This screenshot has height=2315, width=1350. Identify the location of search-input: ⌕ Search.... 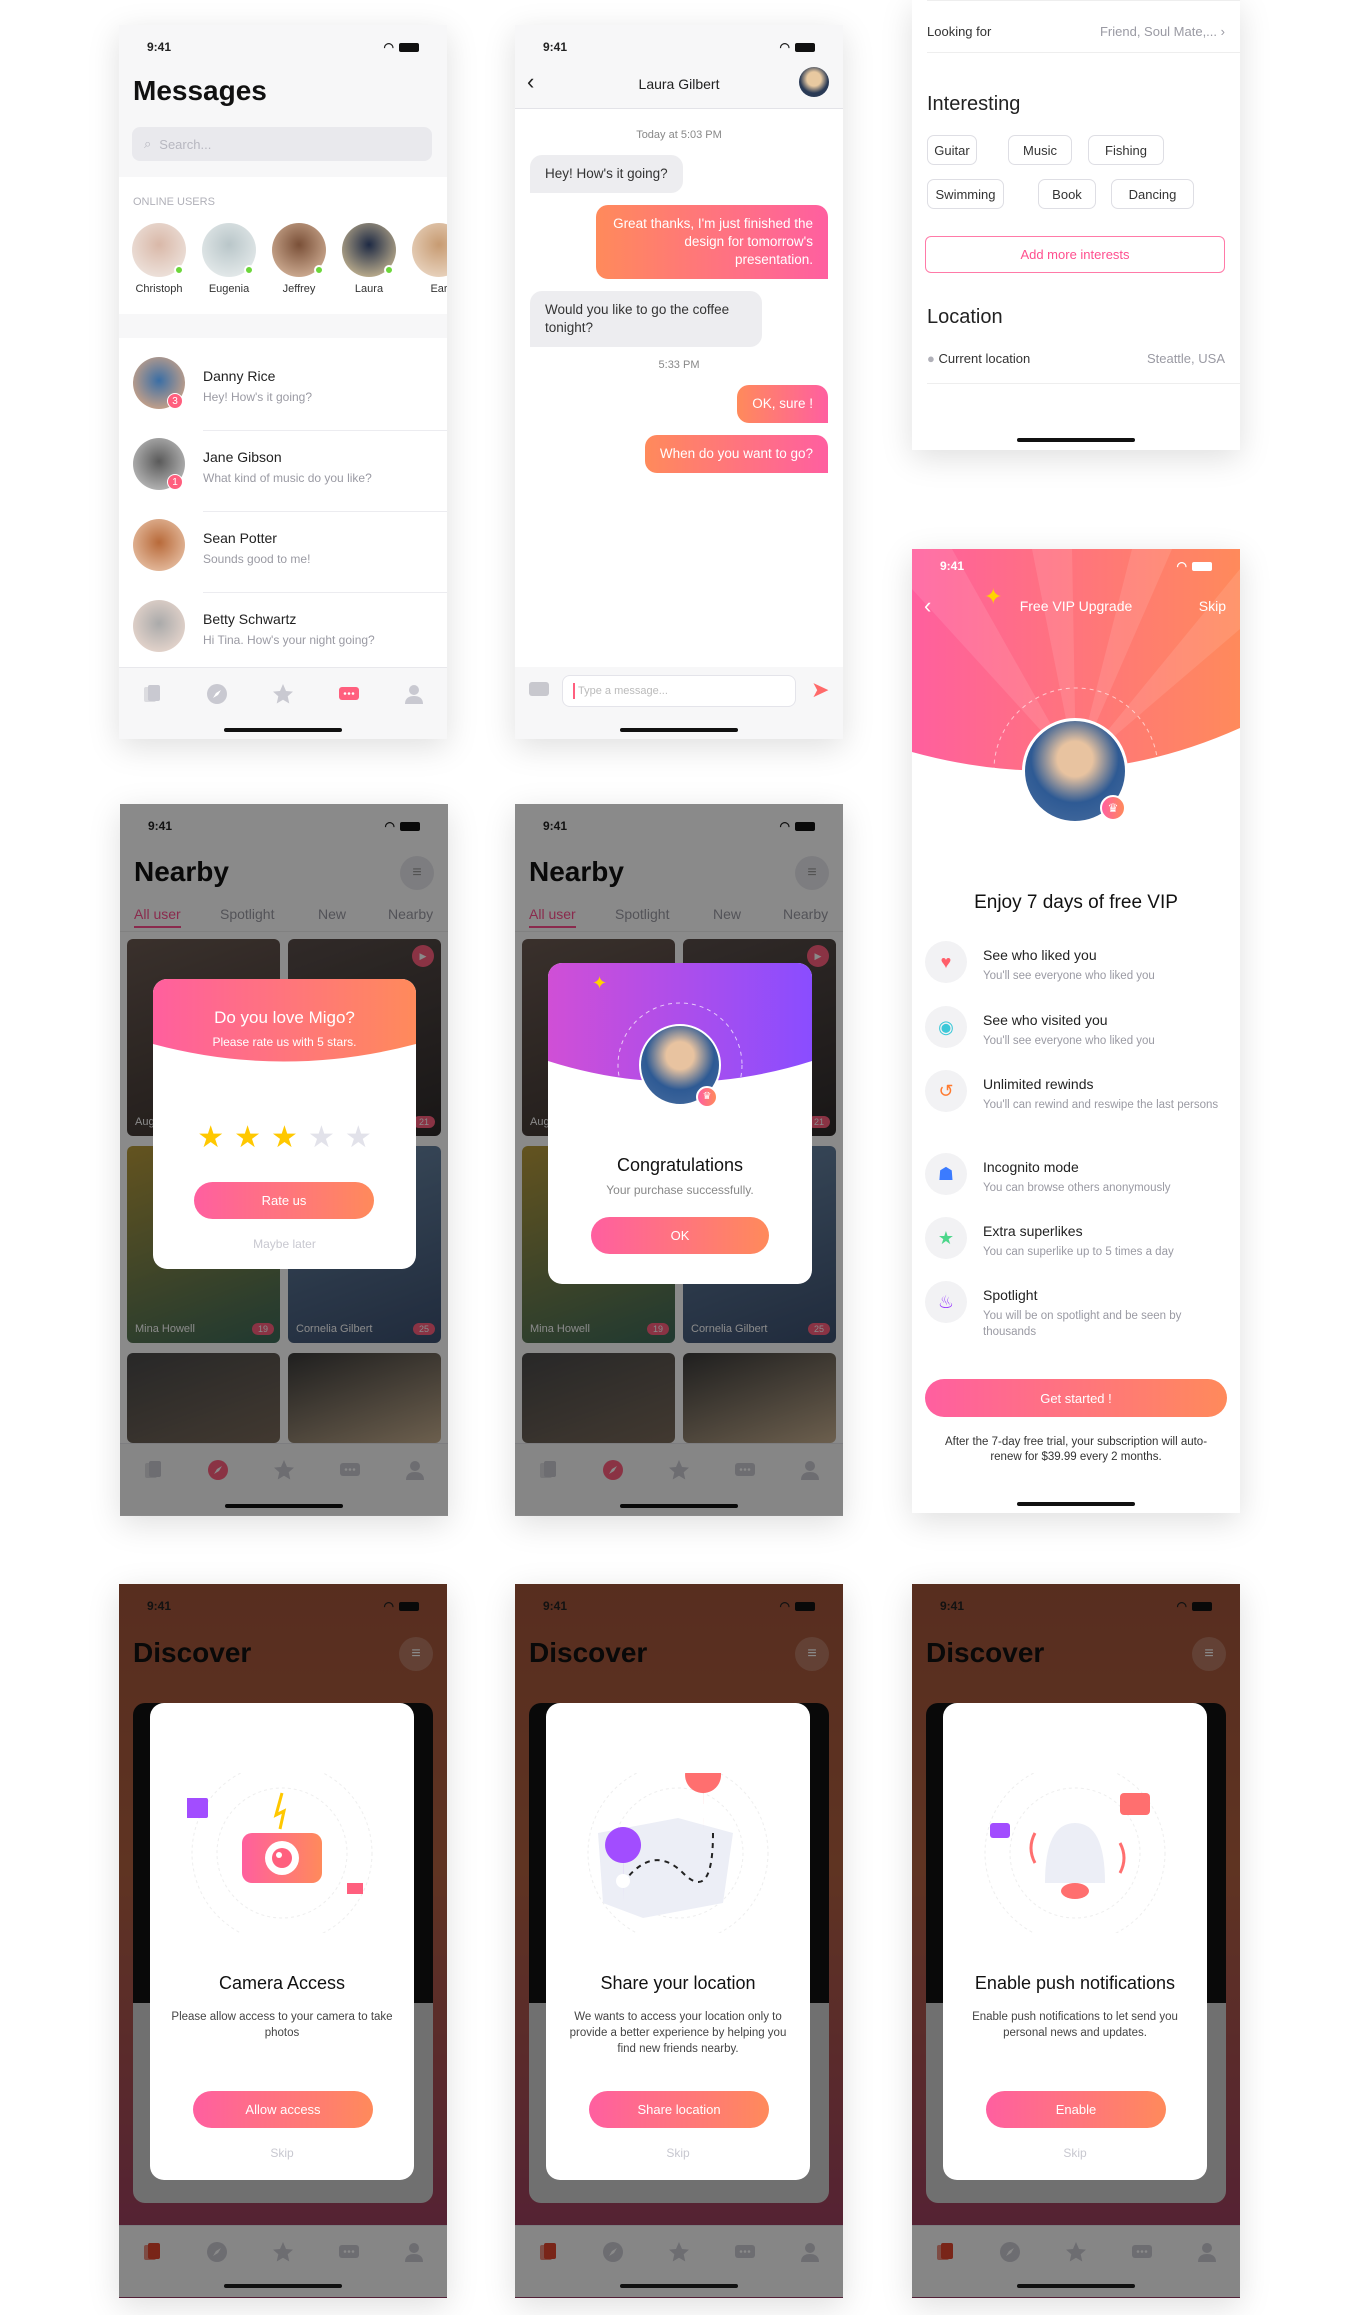
(282, 144).